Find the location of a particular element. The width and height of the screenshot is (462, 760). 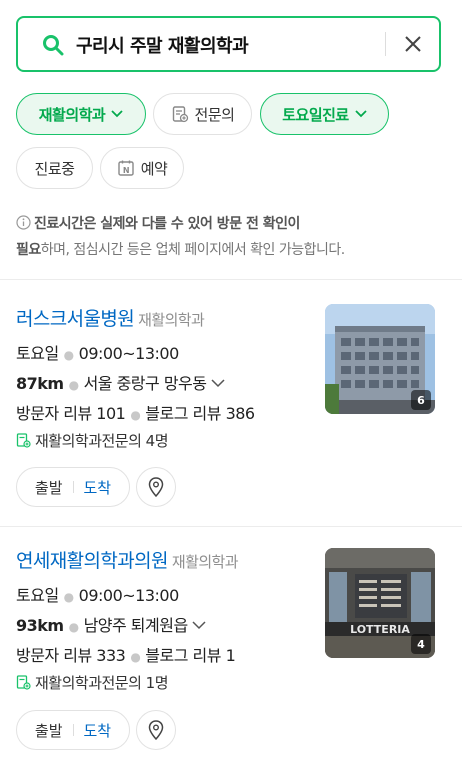

search-box: 구리시 주말 재활의학과 is located at coordinates (228, 44).